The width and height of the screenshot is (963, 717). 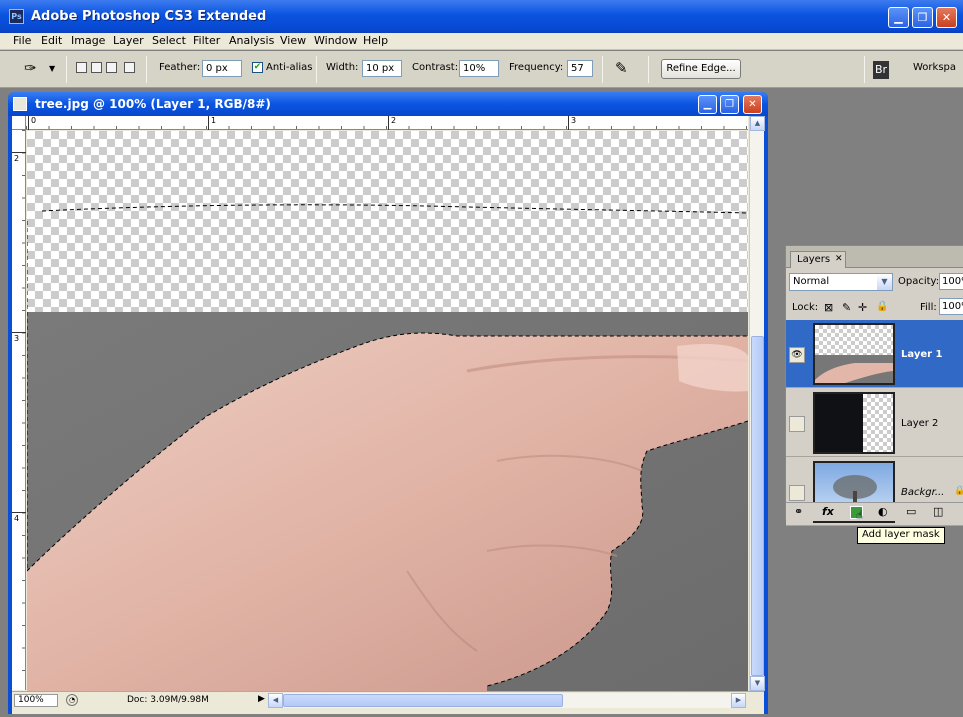 I want to click on doc-maximize-button: ❐, so click(x=729, y=104).